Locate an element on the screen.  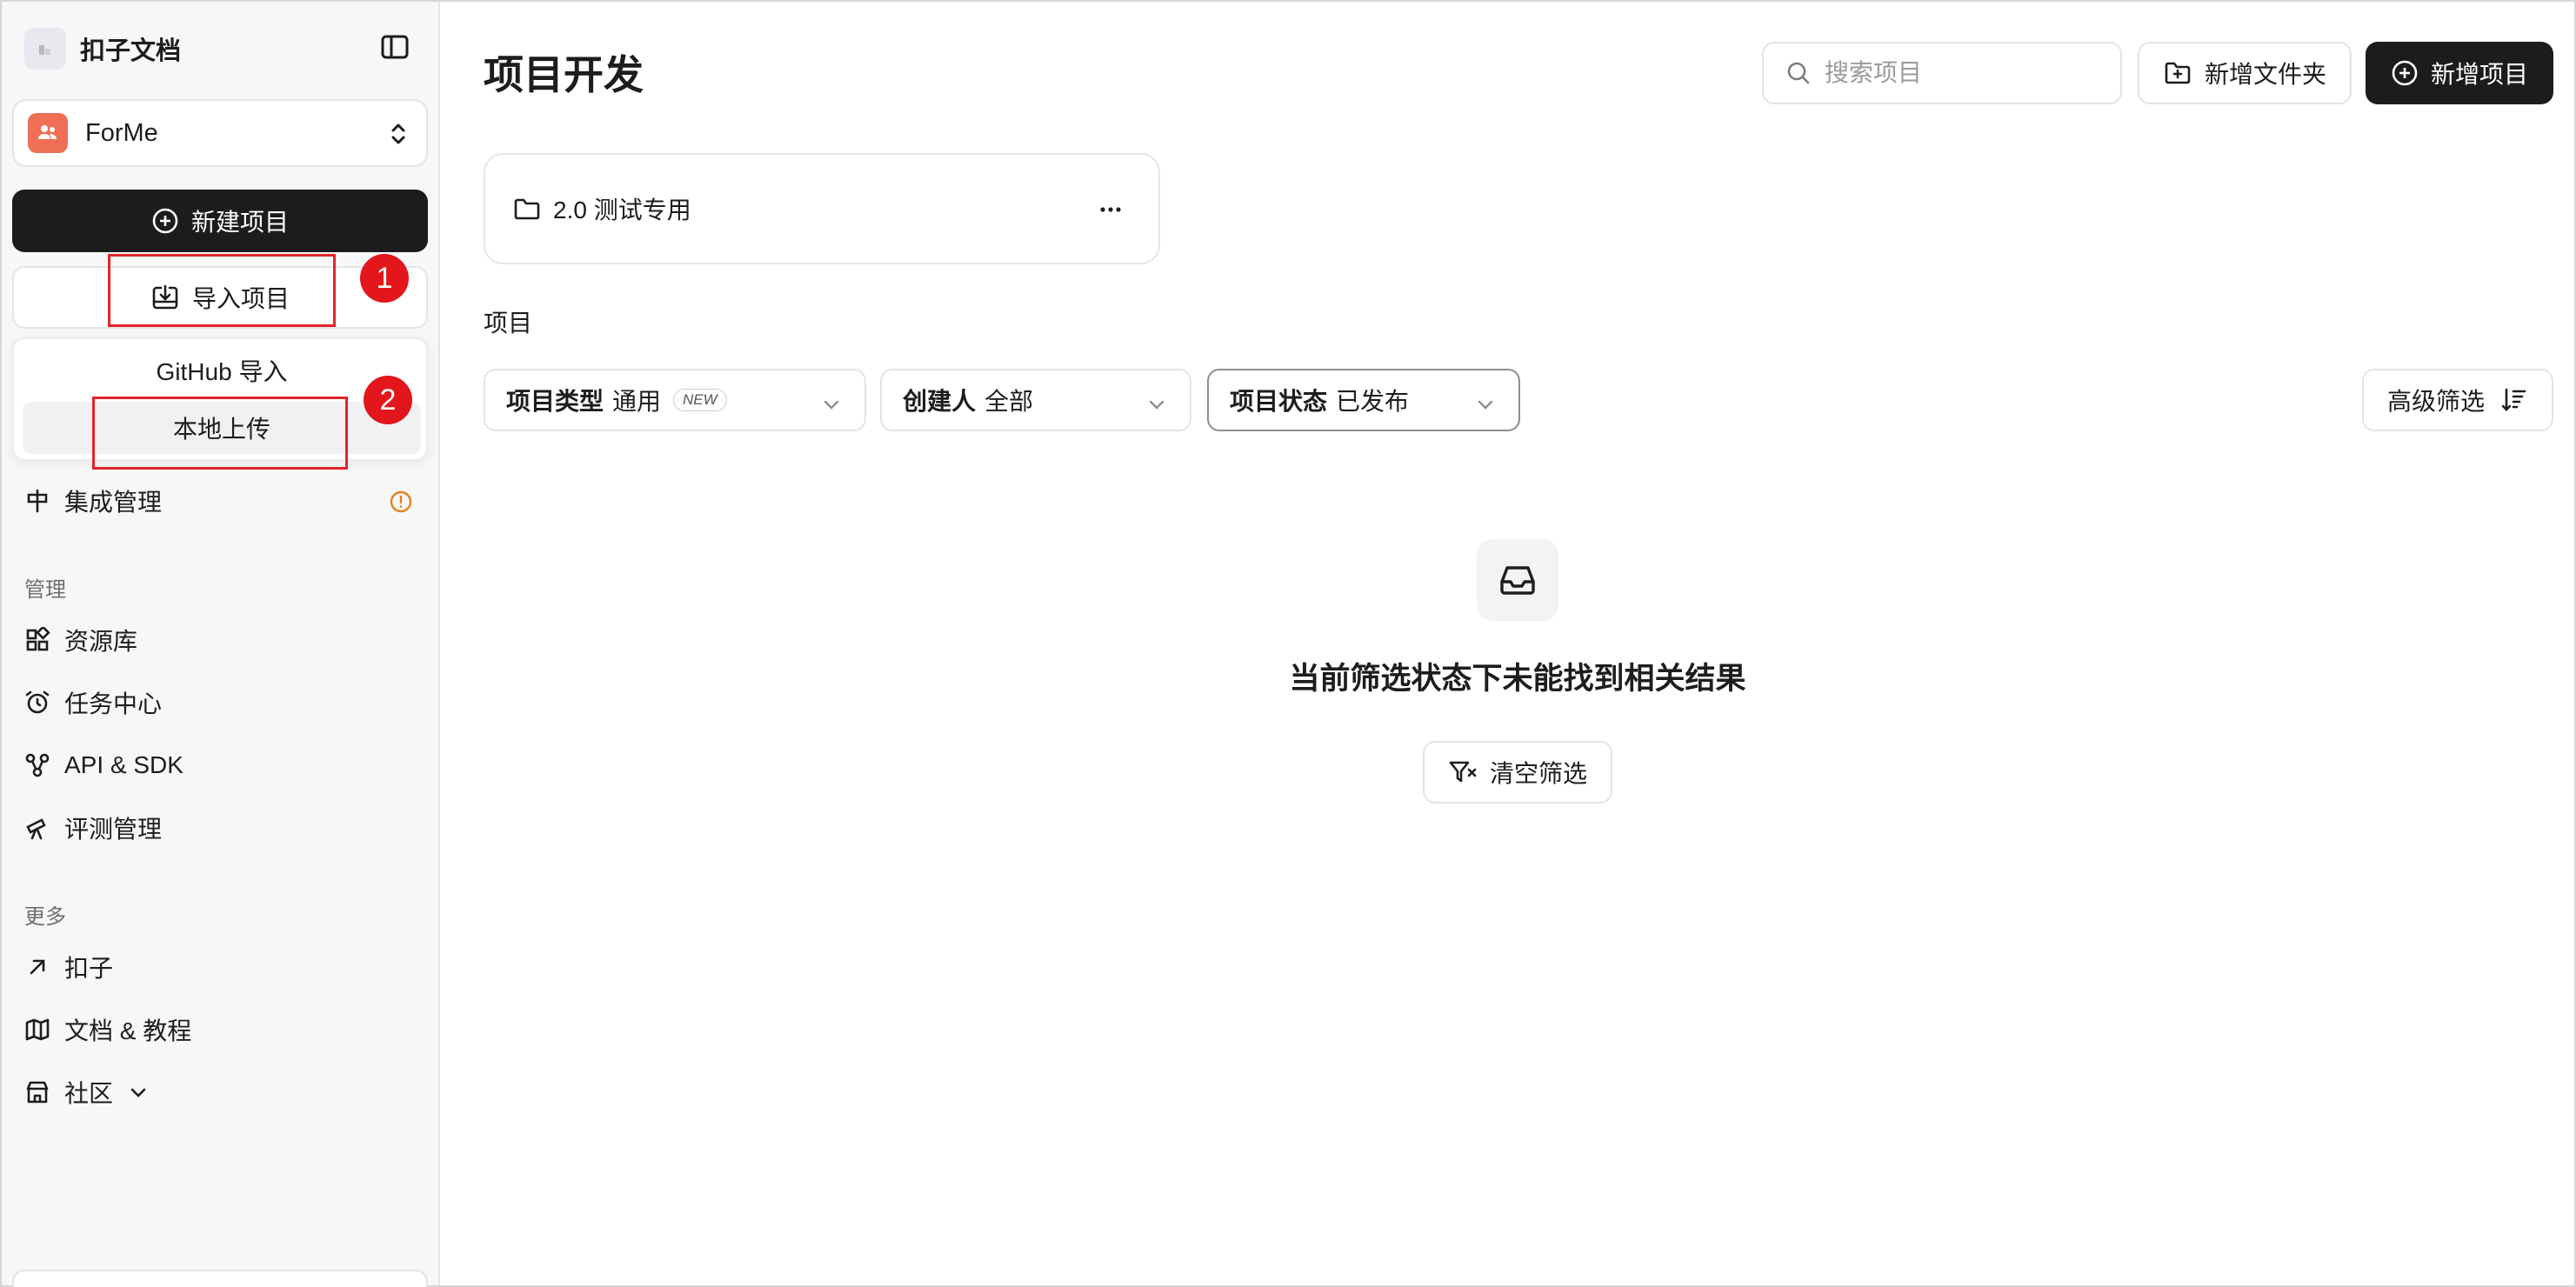
brand: 扣子文档 is located at coordinates (102, 49).